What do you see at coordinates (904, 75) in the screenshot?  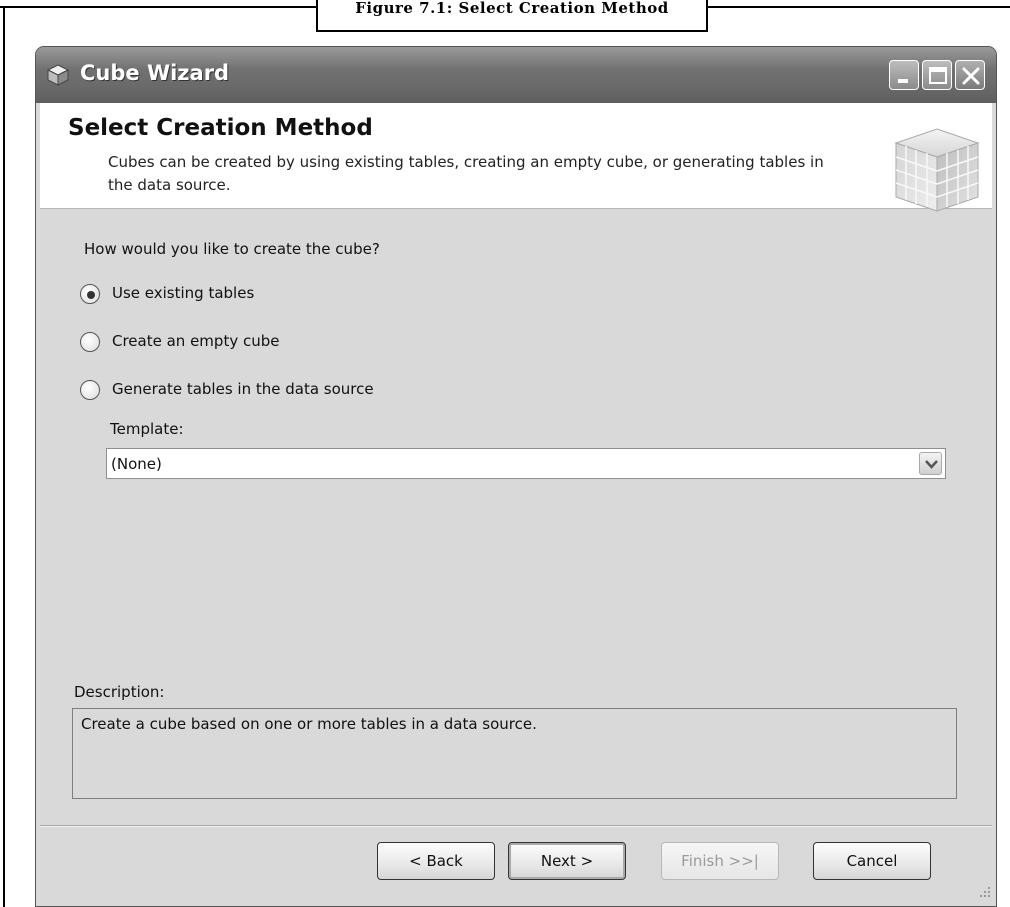 I see `minimize-button` at bounding box center [904, 75].